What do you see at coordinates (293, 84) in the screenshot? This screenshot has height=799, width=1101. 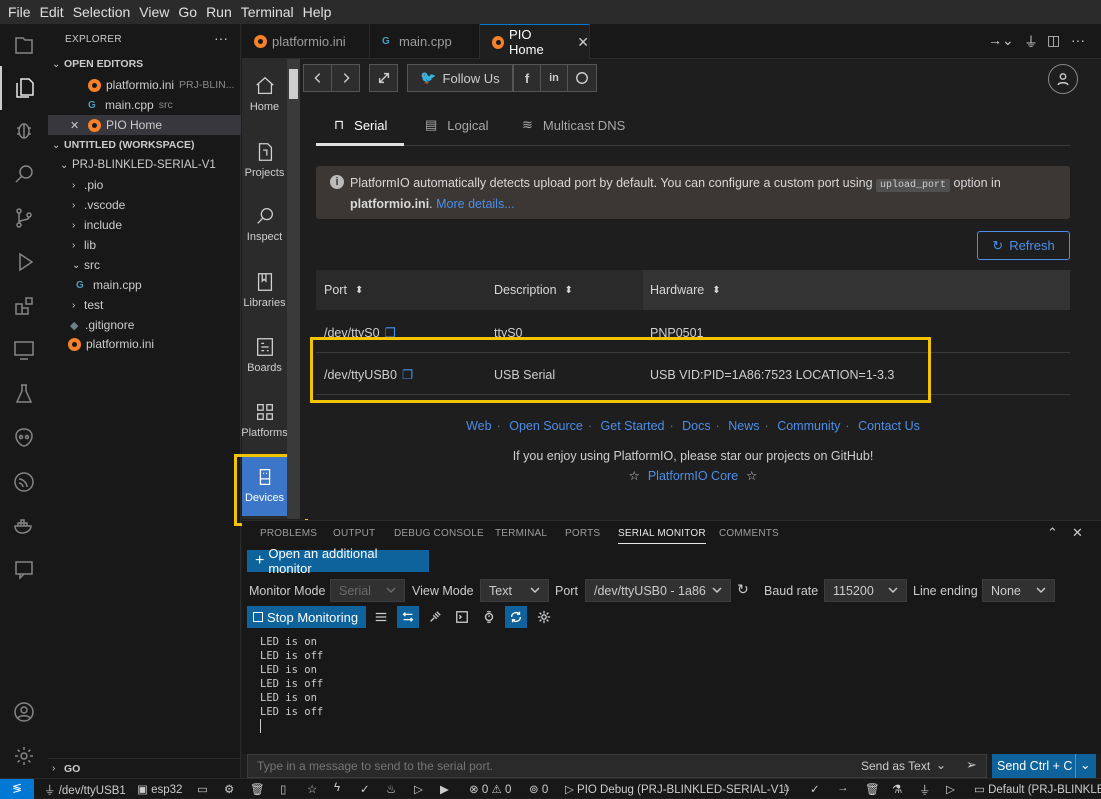 I see `scroll-thumb` at bounding box center [293, 84].